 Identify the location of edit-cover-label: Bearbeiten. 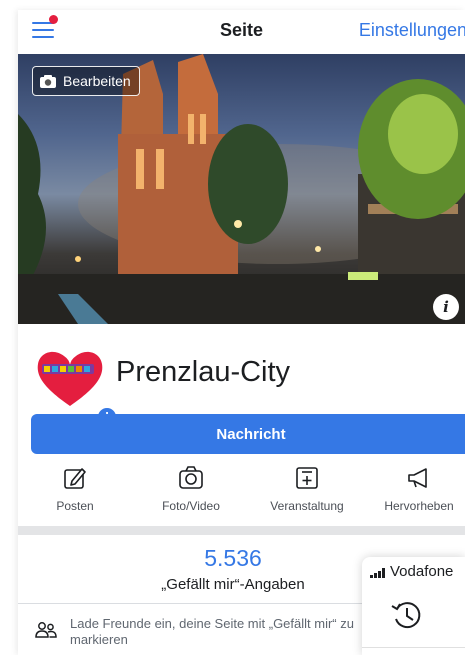
(97, 81).